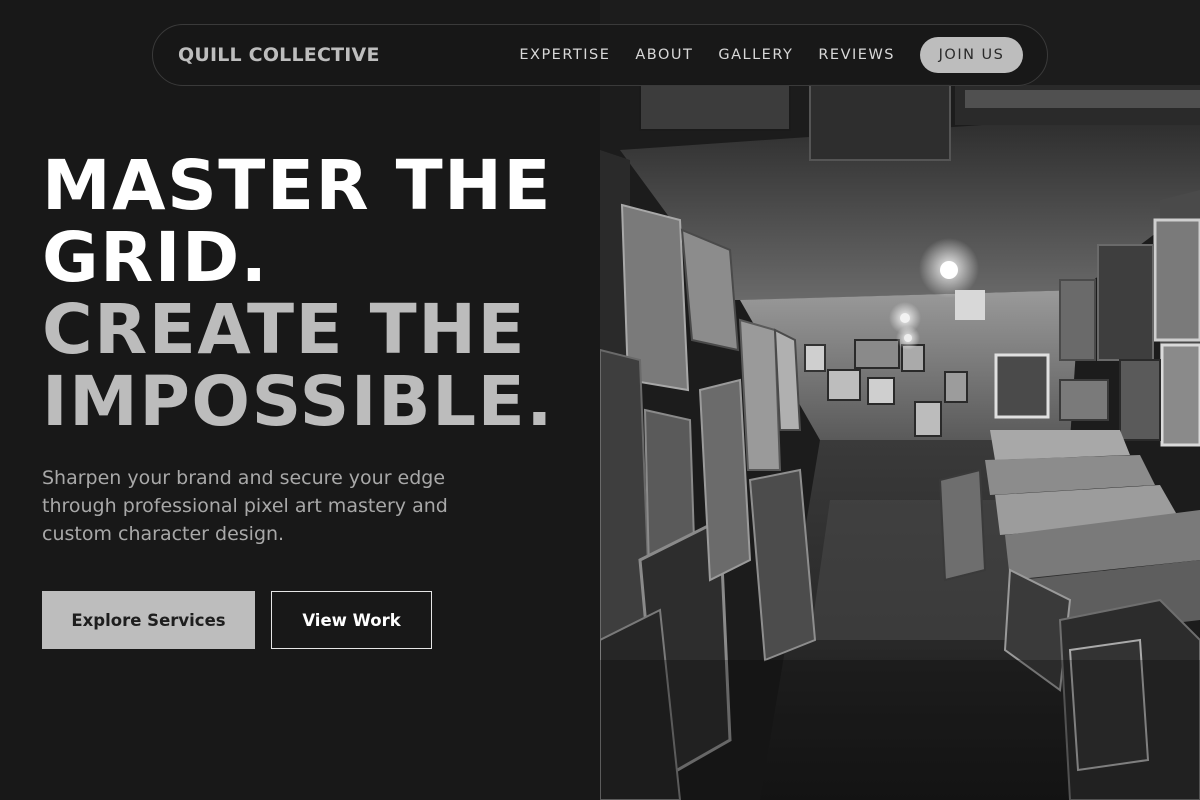  Describe the element at coordinates (298, 402) in the screenshot. I see `headline-line-4: IMPOSSIBLE.` at that location.